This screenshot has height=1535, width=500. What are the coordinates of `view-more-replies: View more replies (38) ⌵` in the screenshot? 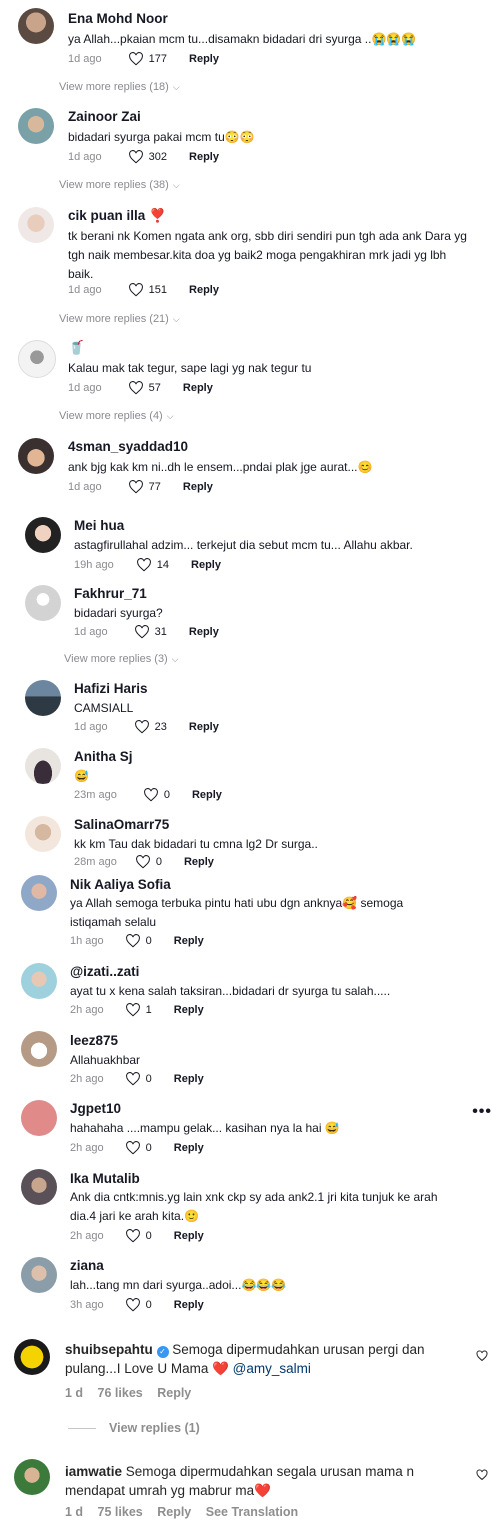 It's located at (119, 185).